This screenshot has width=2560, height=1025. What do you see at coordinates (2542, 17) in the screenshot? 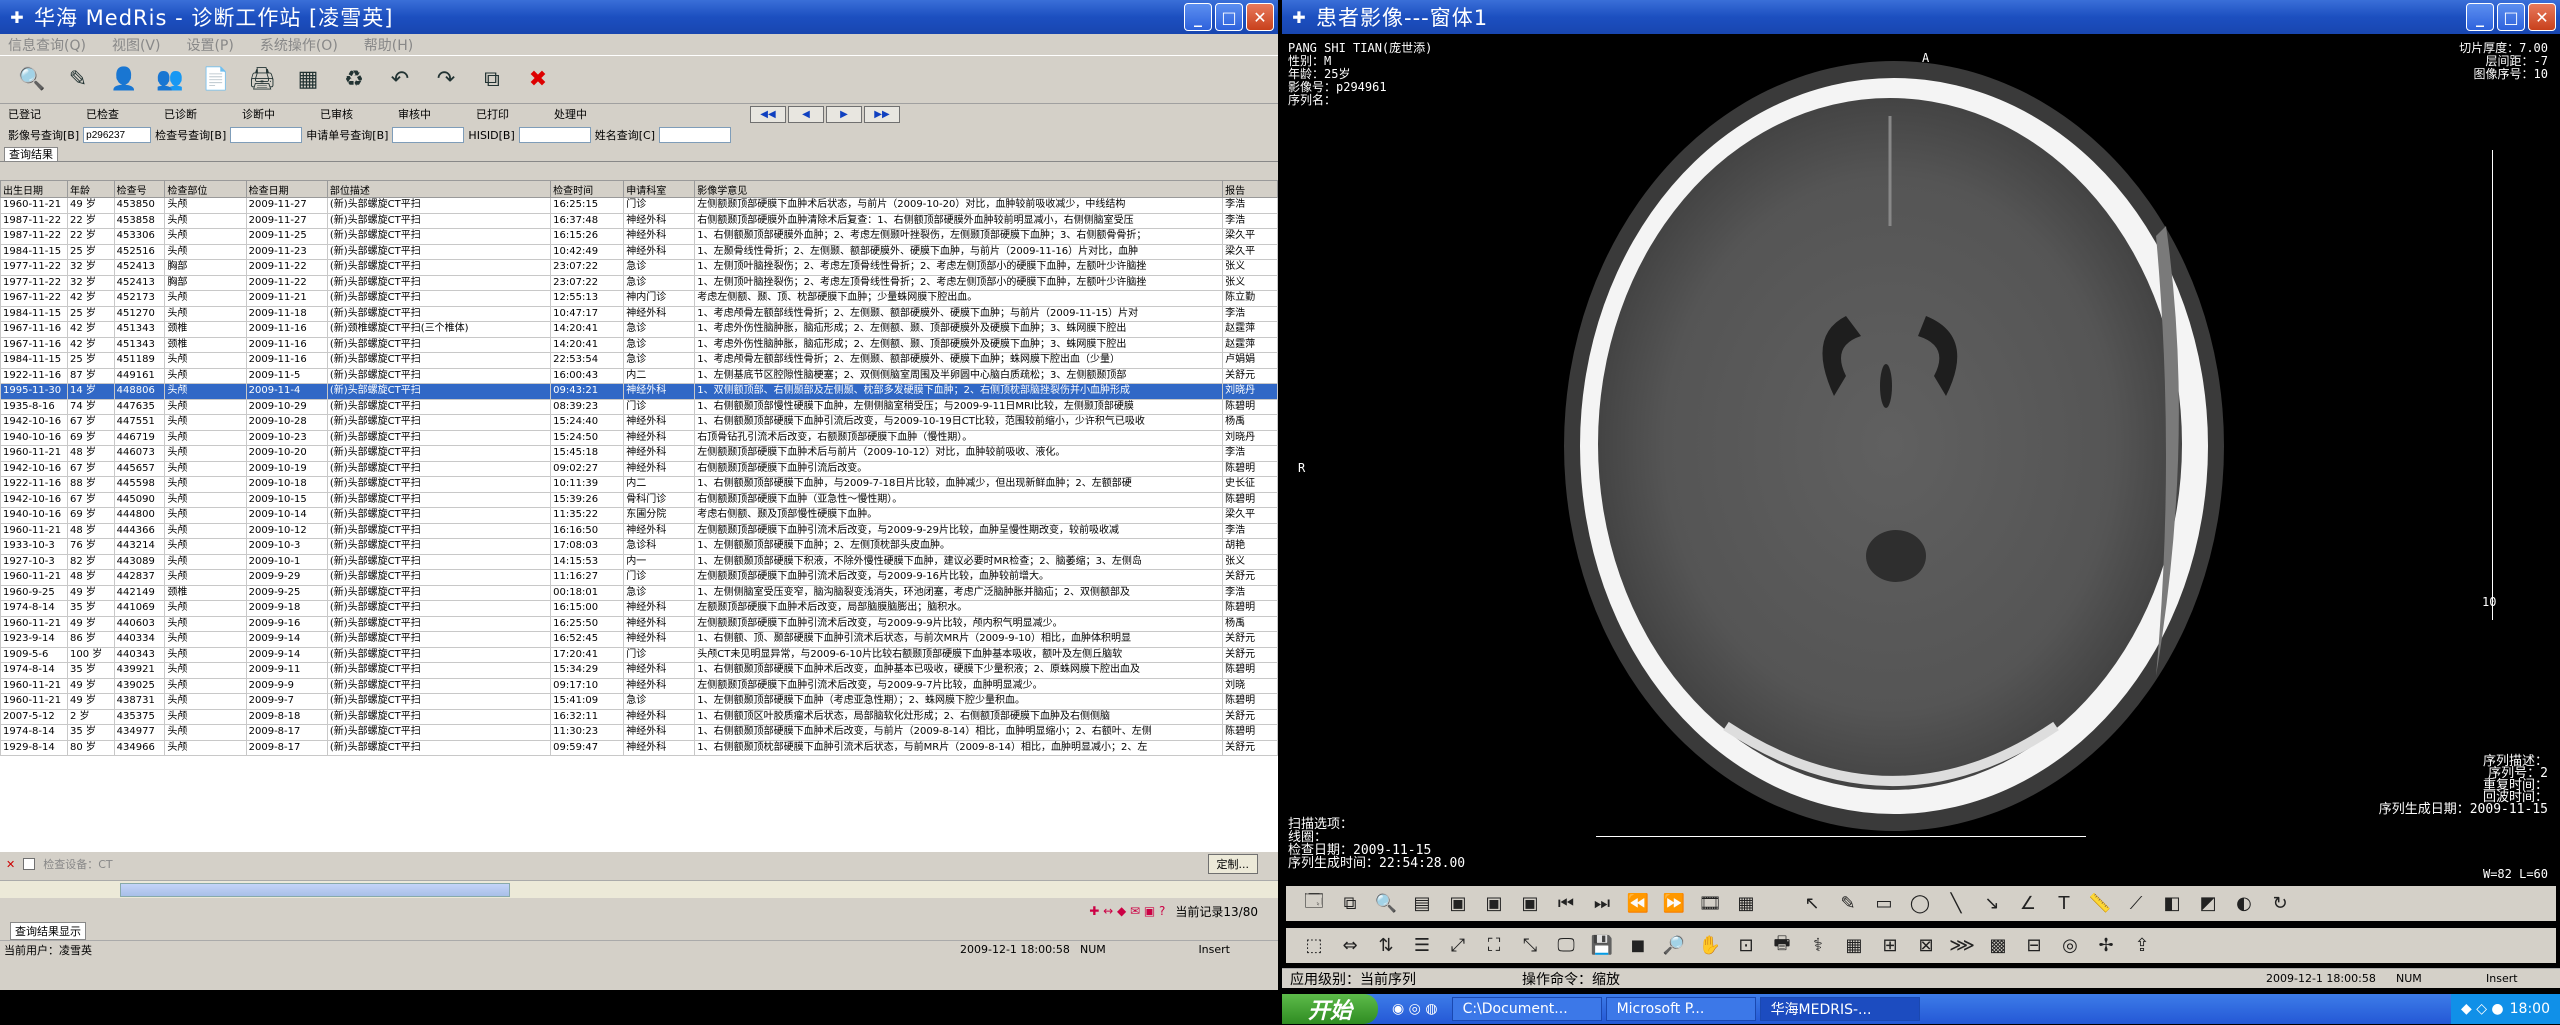
I see `viewer-close-button: ✕` at bounding box center [2542, 17].